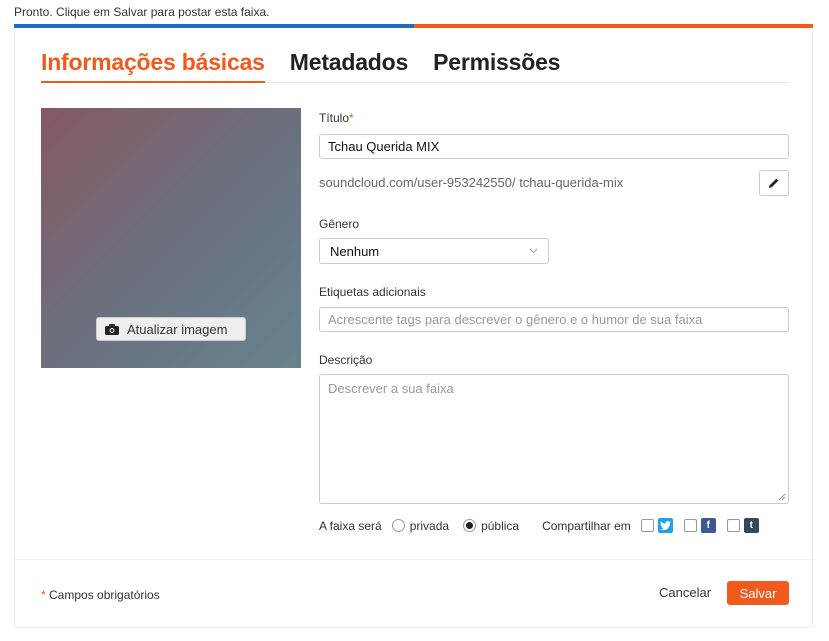 Image resolution: width=829 pixels, height=641 pixels. What do you see at coordinates (665, 525) in the screenshot?
I see `twitter-icon` at bounding box center [665, 525].